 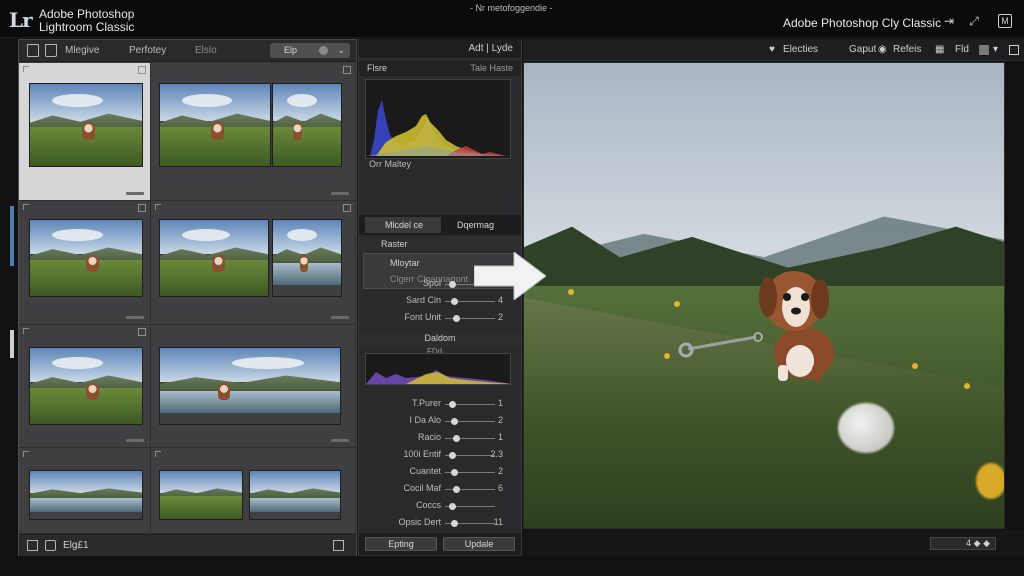 I want to click on dandelion-ball, so click(x=866, y=428).